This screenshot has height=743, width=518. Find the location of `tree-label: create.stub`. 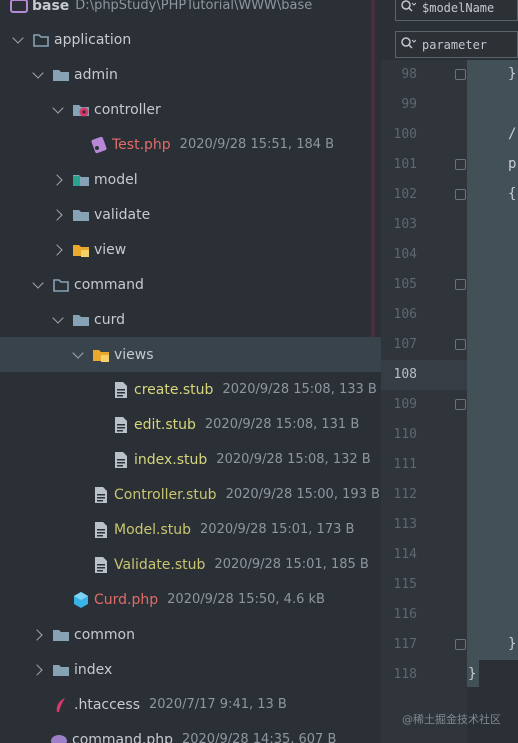

tree-label: create.stub is located at coordinates (174, 389).